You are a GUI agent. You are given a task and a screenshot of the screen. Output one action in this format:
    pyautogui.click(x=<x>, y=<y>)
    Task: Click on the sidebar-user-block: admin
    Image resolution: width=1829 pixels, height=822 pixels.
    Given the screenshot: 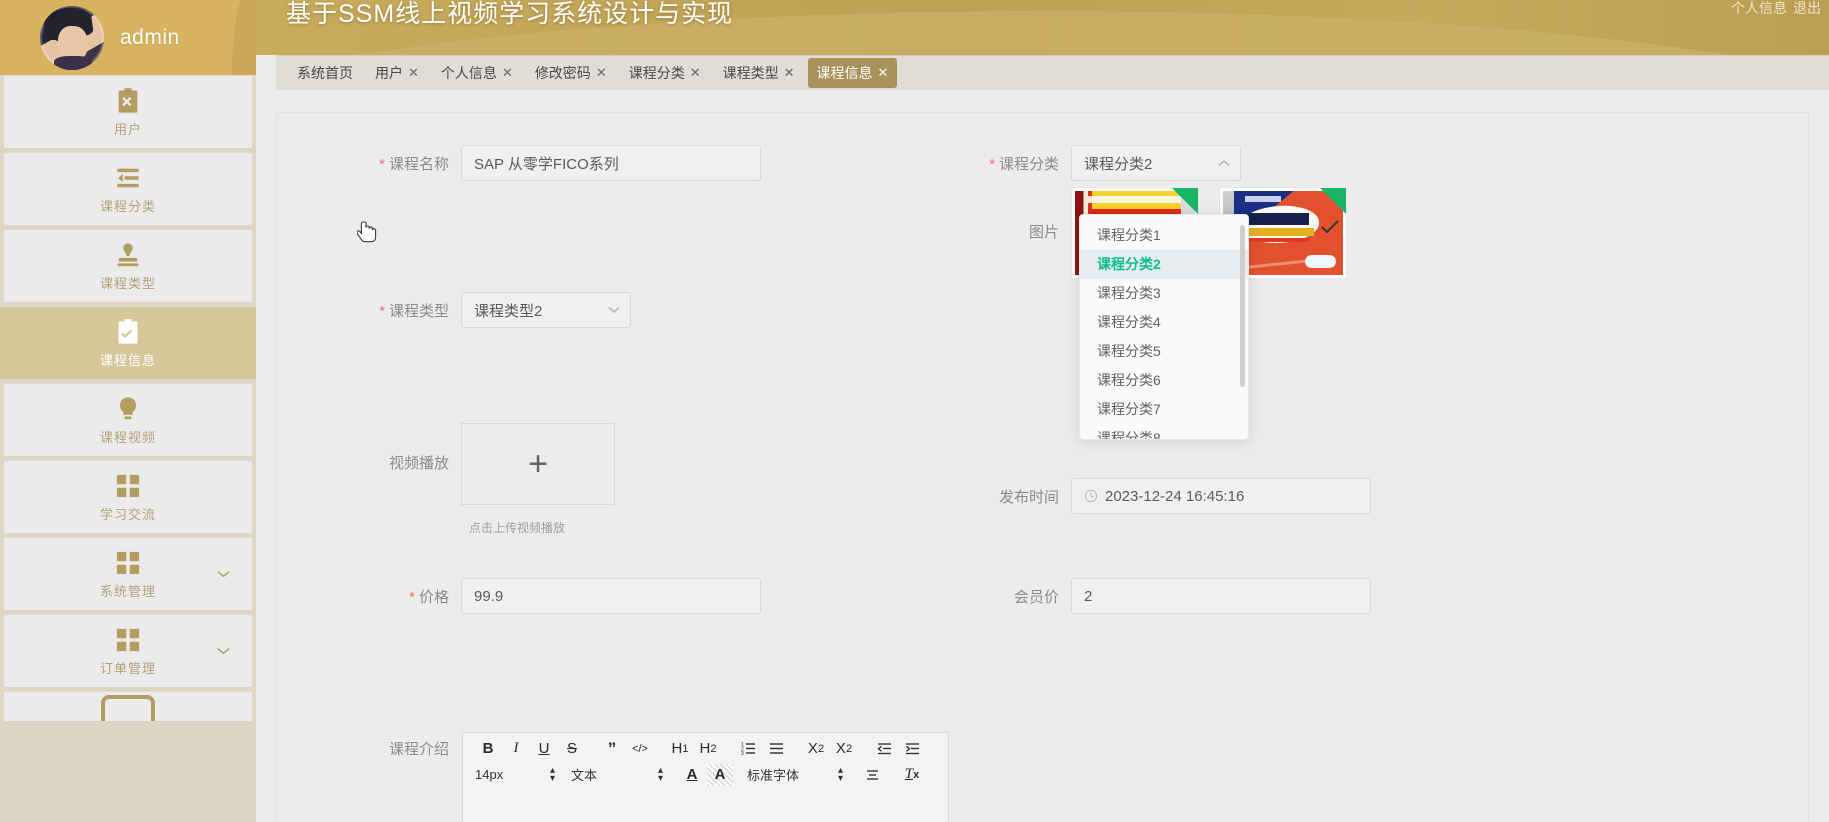 What is the action you would take?
    pyautogui.click(x=128, y=37)
    